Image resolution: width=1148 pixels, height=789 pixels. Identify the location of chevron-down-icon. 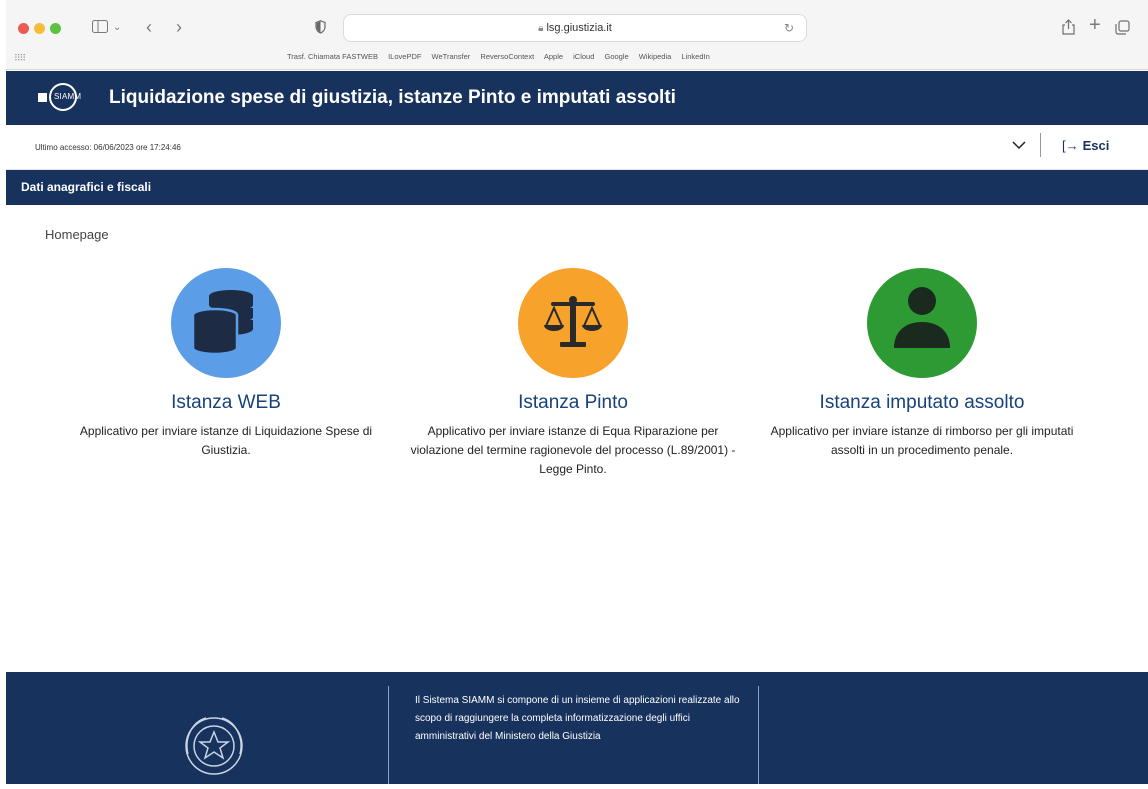
(1019, 145).